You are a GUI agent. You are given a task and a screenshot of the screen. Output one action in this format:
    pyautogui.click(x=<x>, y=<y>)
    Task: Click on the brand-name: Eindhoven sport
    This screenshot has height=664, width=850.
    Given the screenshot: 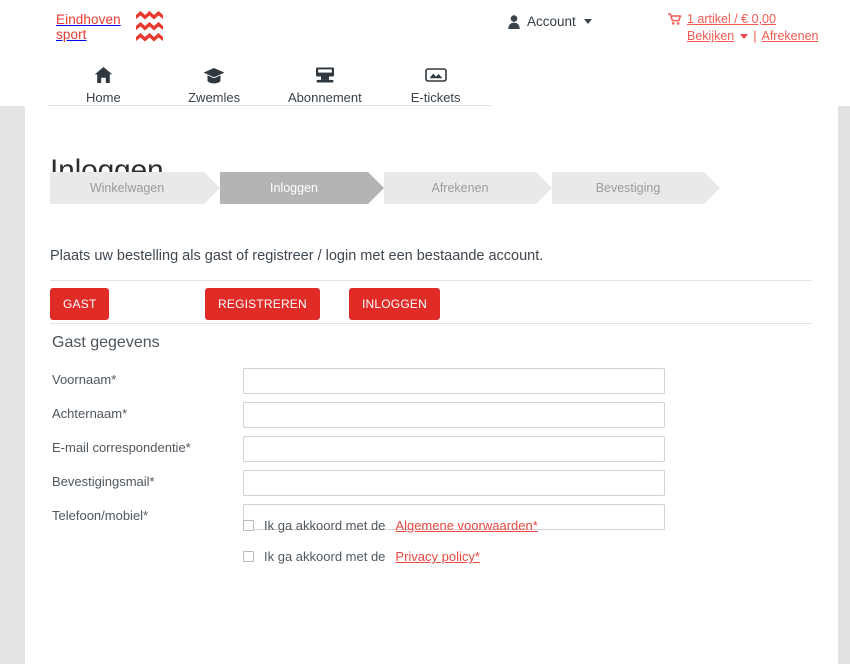 What is the action you would take?
    pyautogui.click(x=88, y=27)
    